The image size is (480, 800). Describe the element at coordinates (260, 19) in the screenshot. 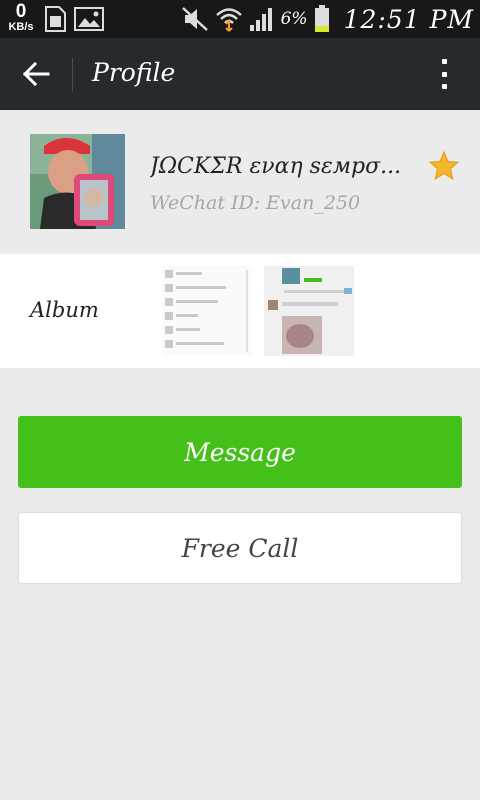

I see `signal-icon` at that location.